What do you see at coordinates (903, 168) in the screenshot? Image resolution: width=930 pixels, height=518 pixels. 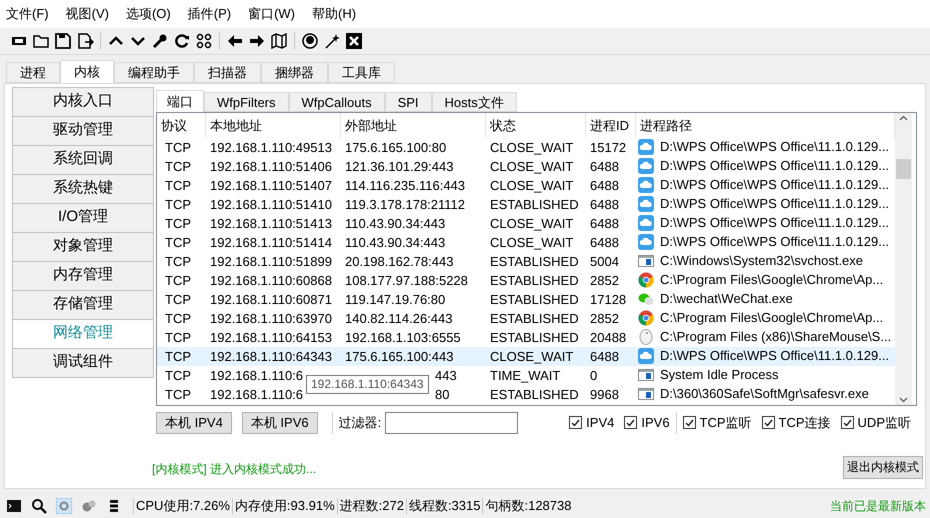 I see `scroll-thumb` at bounding box center [903, 168].